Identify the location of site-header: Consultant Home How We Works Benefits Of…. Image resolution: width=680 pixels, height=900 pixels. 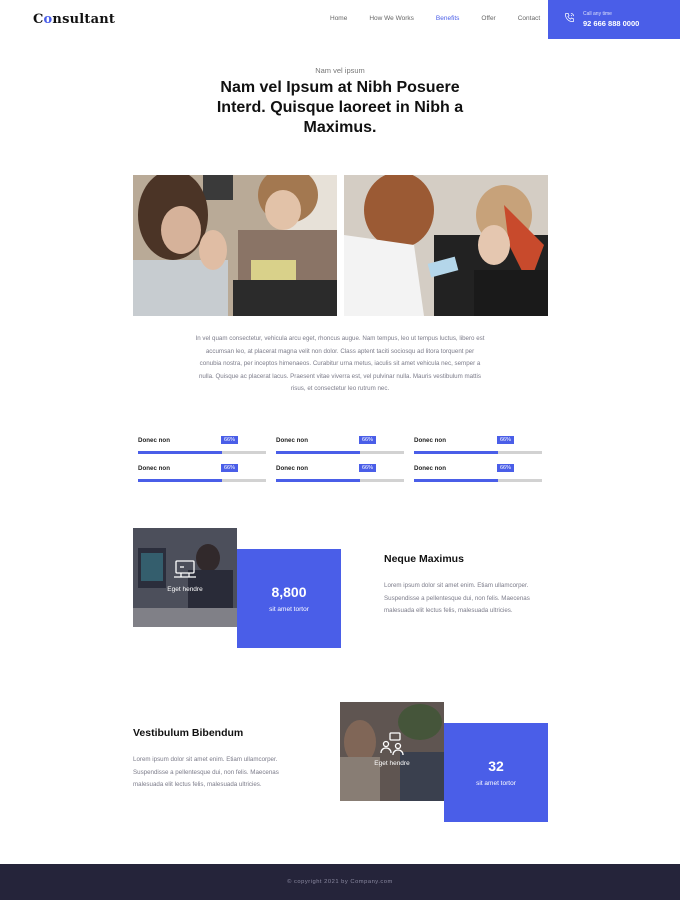
(340, 19).